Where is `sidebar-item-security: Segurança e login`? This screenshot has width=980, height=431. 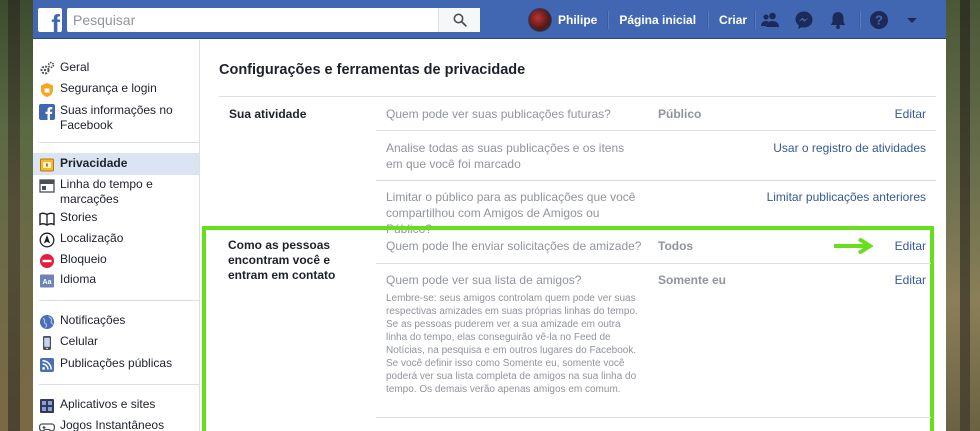
sidebar-item-security: Segurança e login is located at coordinates (116, 89).